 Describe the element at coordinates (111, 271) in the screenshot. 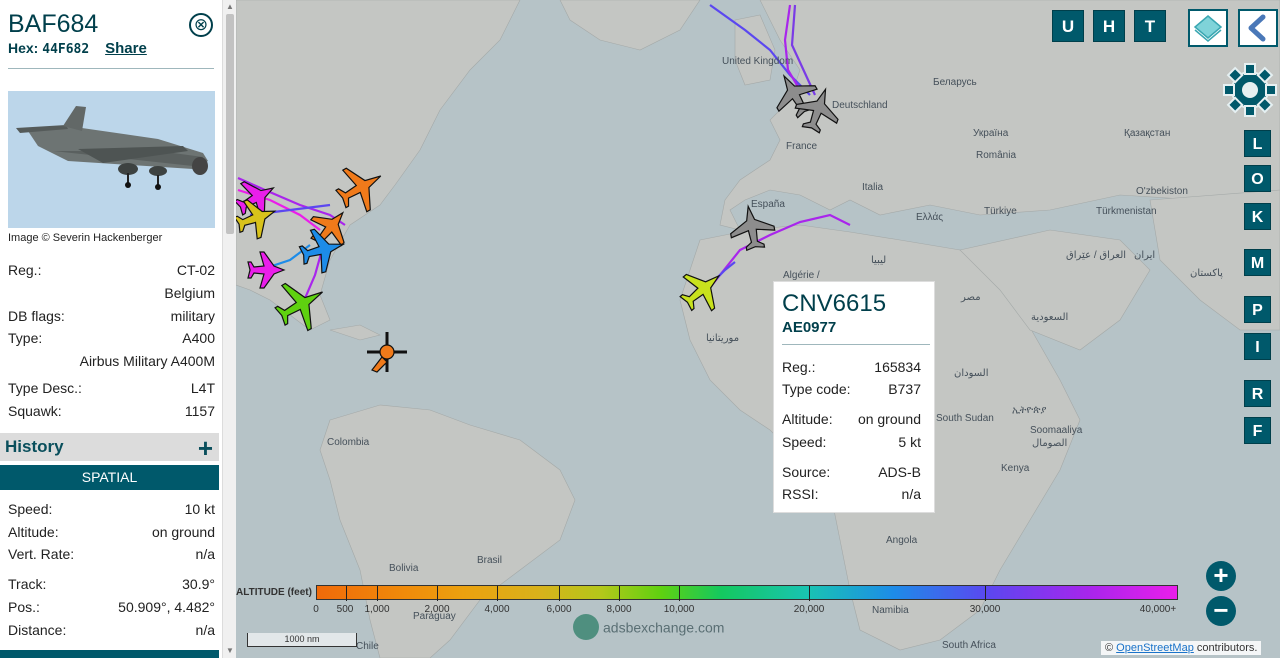

I see `detail-row-reg: Reg.: CT-02` at that location.